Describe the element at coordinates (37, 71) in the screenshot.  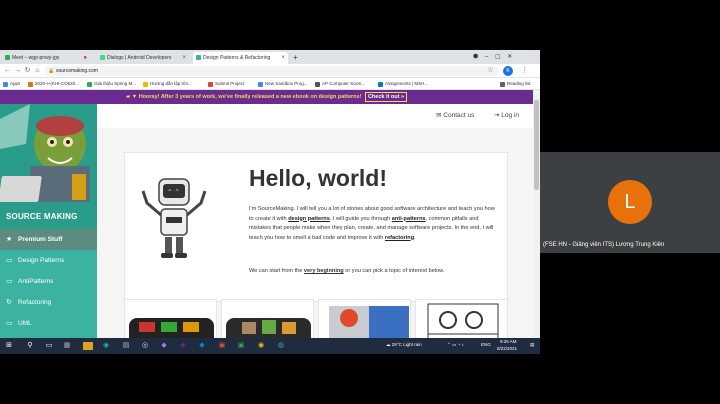
I see `home-icon: ⌂` at that location.